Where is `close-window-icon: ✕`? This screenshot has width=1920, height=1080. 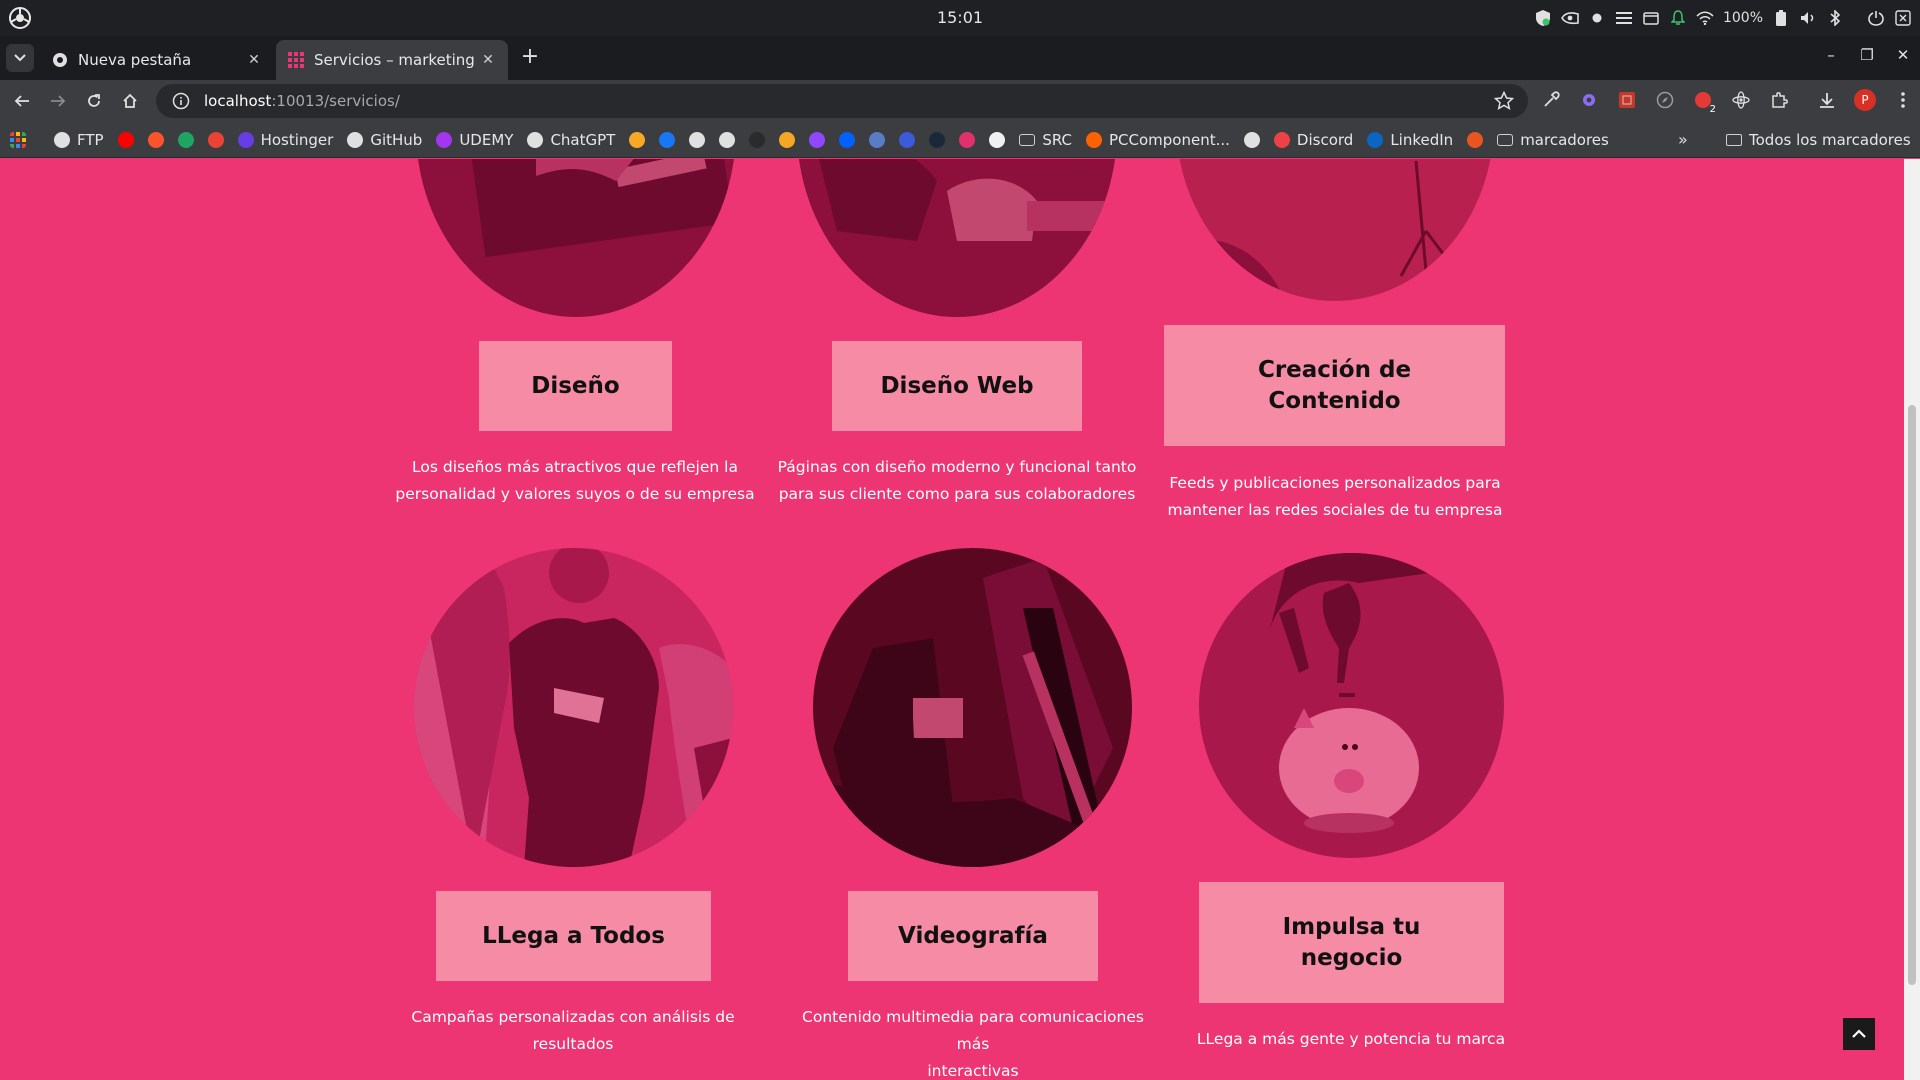 close-window-icon: ✕ is located at coordinates (1903, 55).